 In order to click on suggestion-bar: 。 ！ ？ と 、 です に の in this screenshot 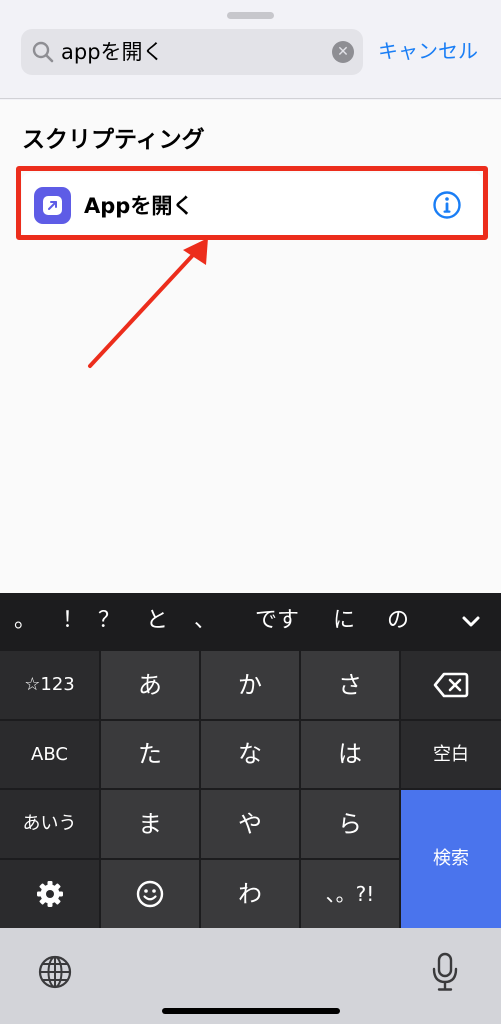, I will do `click(250, 622)`.